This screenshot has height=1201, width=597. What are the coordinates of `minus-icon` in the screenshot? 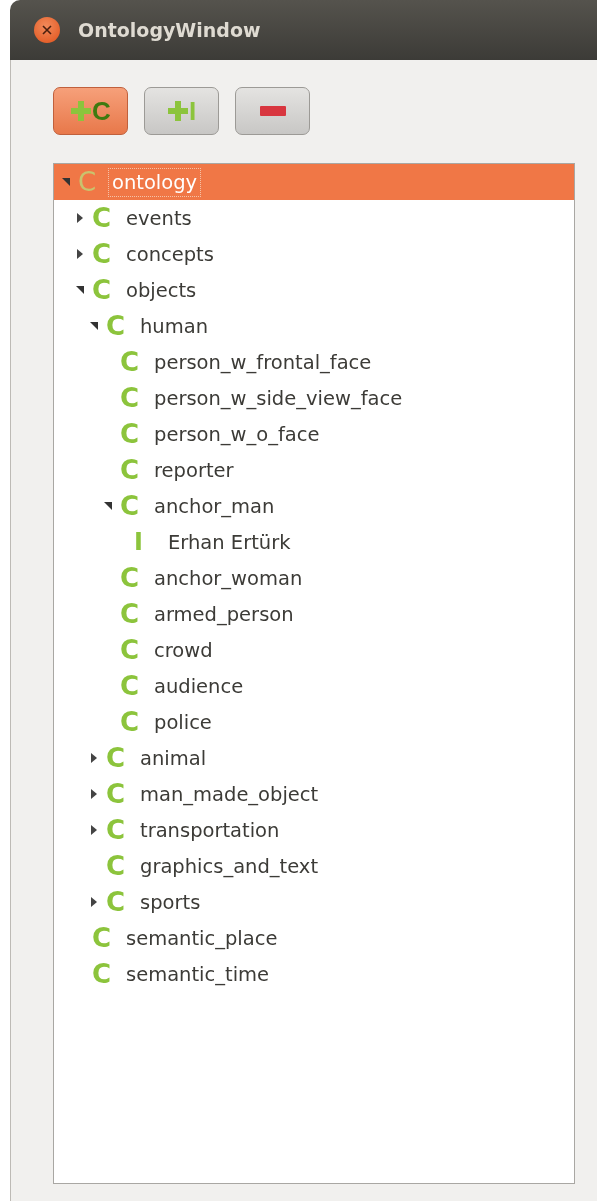 It's located at (272, 111).